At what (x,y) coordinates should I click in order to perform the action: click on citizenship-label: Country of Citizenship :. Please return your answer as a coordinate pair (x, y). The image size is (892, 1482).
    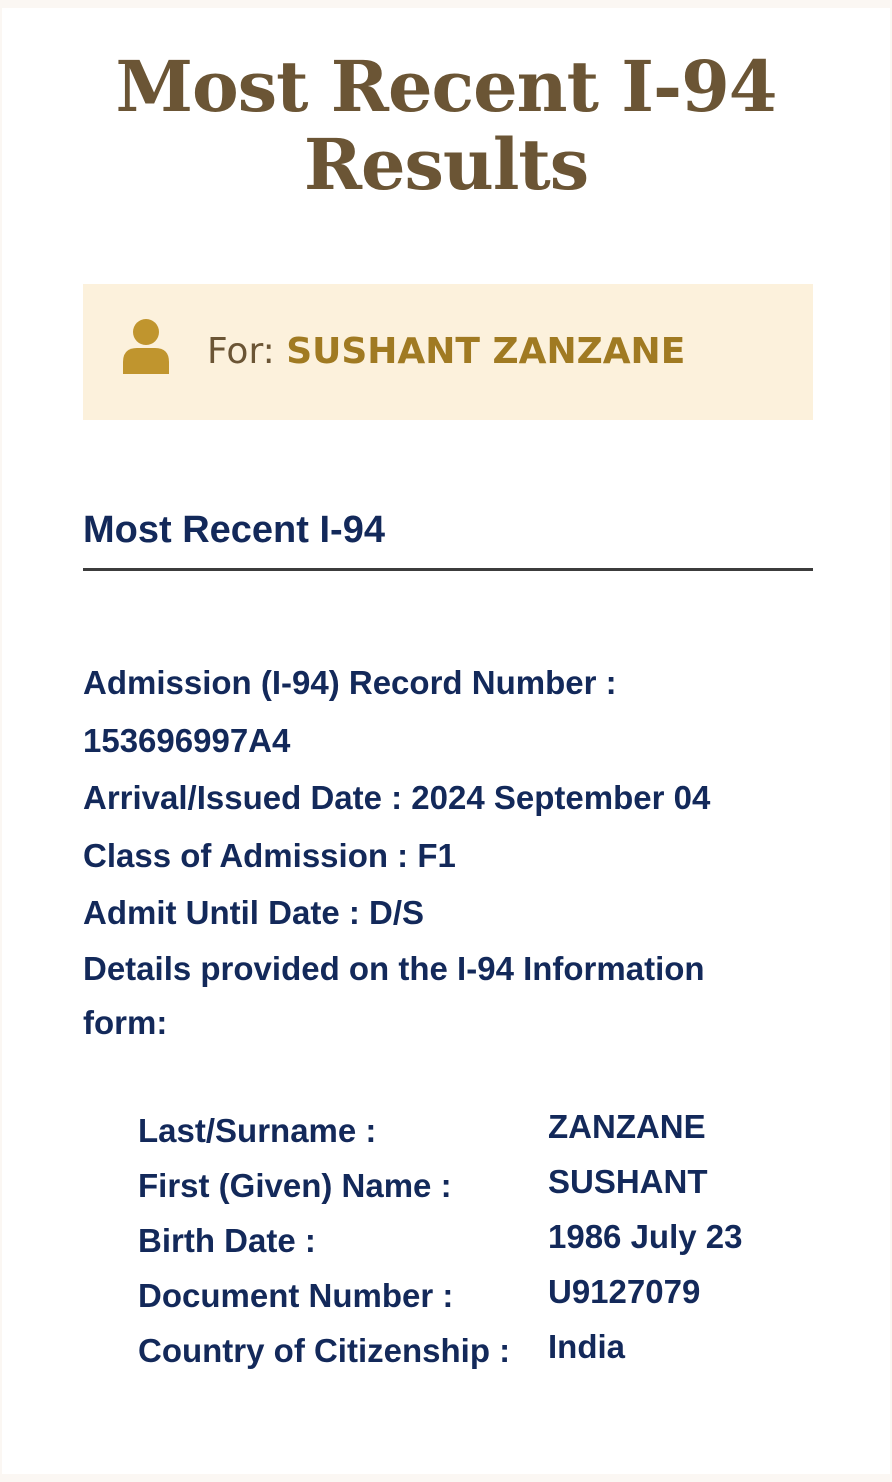
    Looking at the image, I should click on (324, 1350).